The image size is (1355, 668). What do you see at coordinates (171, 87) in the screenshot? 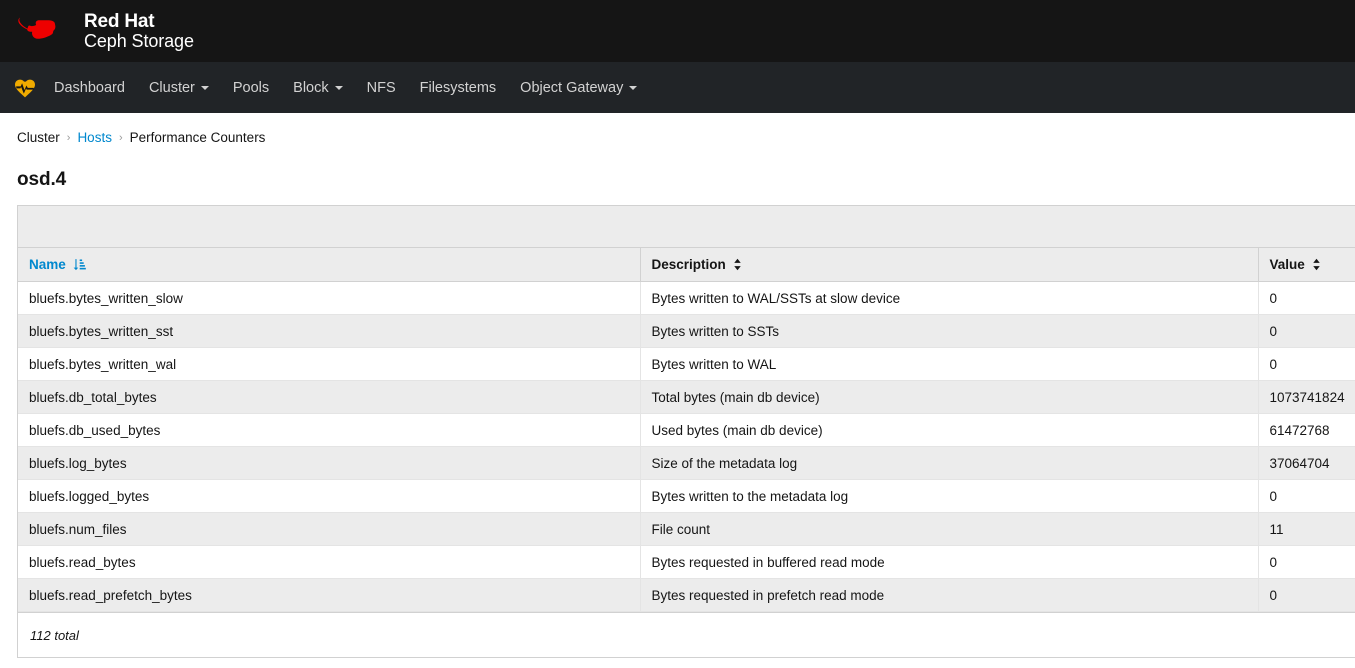
I see `nav-label: Cluster` at bounding box center [171, 87].